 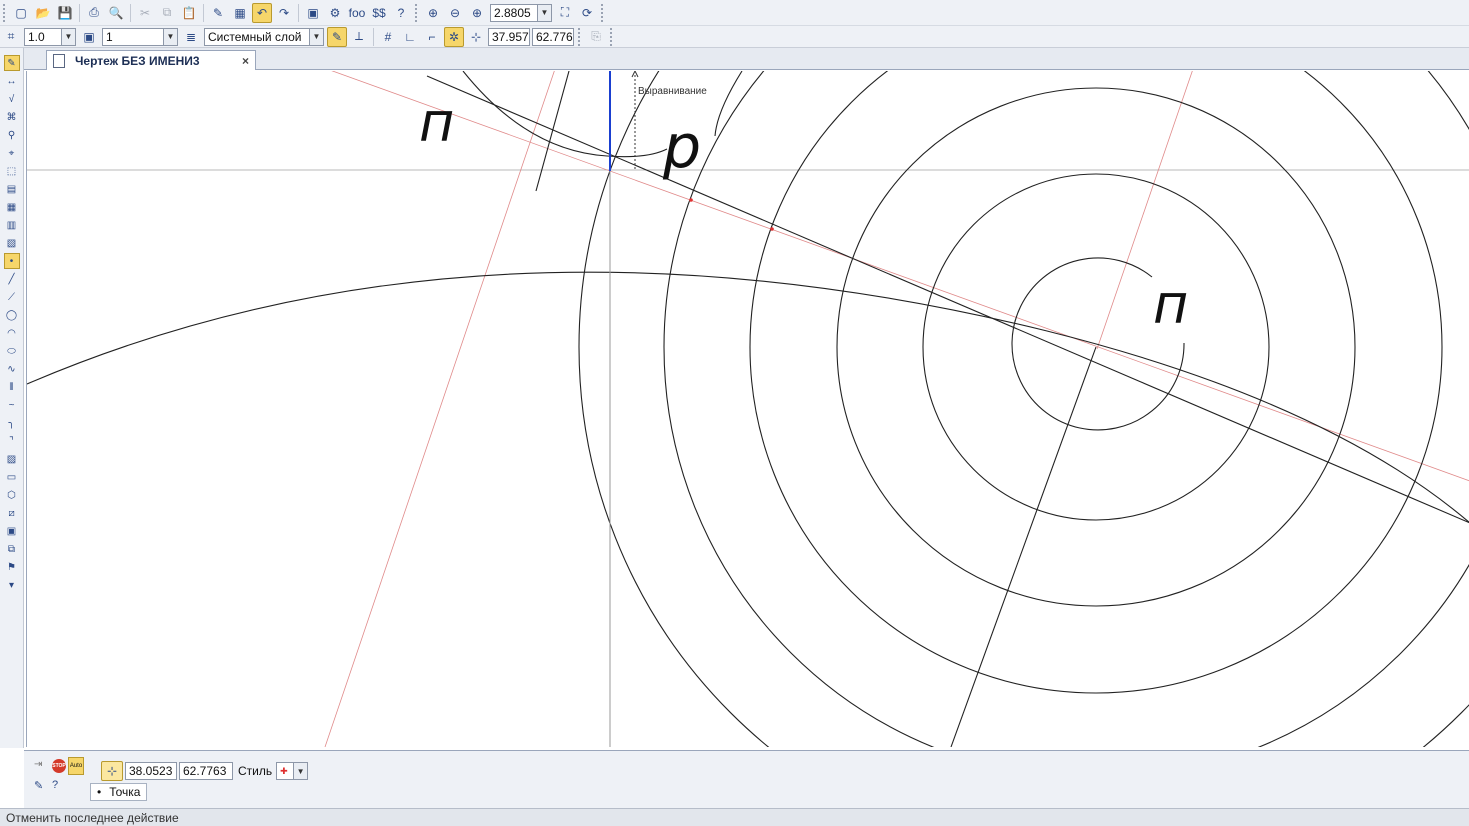 What do you see at coordinates (12, 297) in the screenshot?
I see `polyline-tool-icon: ⟋` at bounding box center [12, 297].